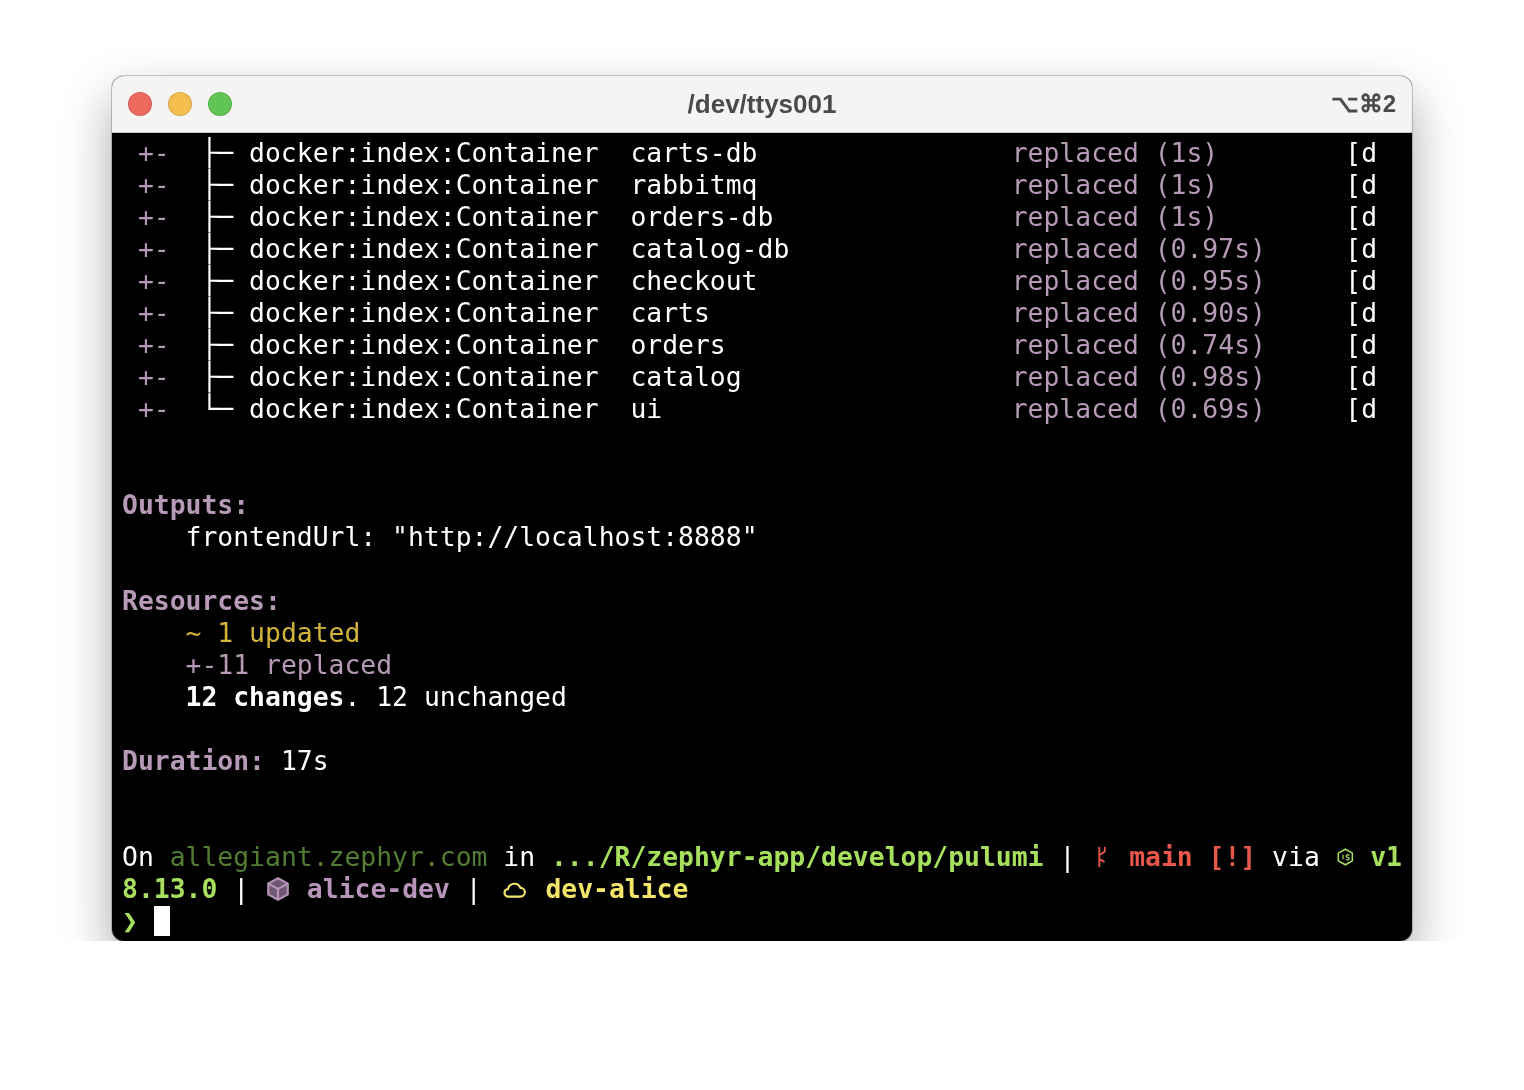 The width and height of the screenshot is (1524, 1090). Describe the element at coordinates (710, 248) in the screenshot. I see `resource-name: catalog-db` at that location.